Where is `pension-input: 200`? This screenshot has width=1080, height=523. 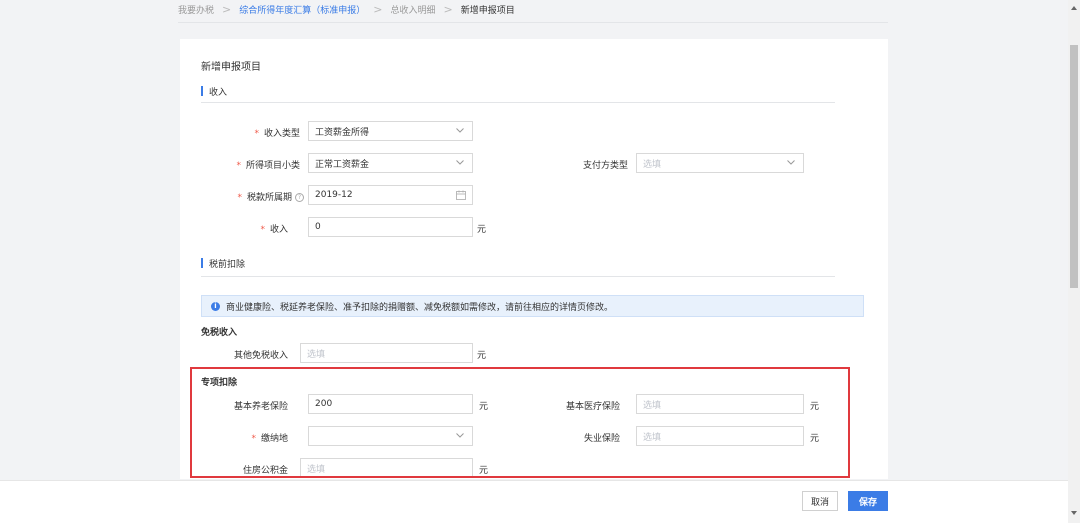 pension-input: 200 is located at coordinates (390, 404).